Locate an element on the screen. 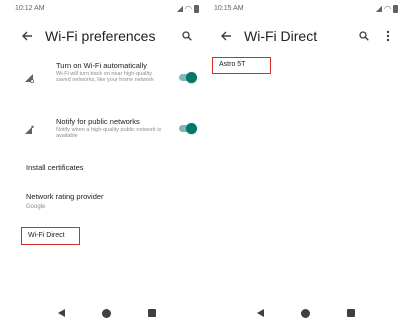 This screenshot has width=410, height=328. app-bar: Wi-Fi Direct is located at coordinates (306, 36).